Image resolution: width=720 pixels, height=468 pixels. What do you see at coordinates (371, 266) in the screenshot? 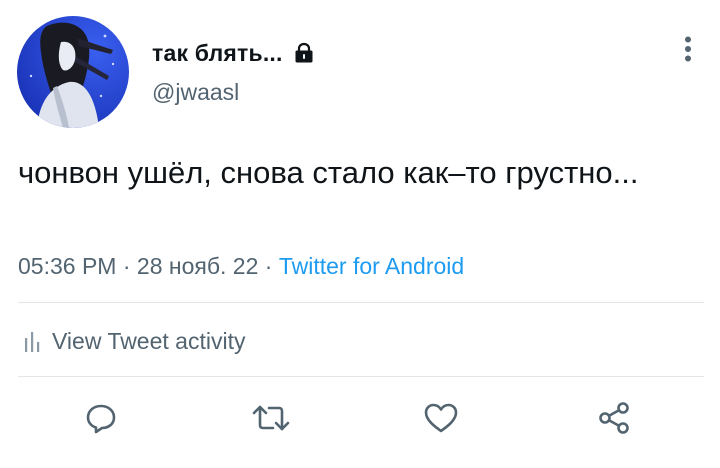
I see `tweet-source-link: Twitter for Android` at bounding box center [371, 266].